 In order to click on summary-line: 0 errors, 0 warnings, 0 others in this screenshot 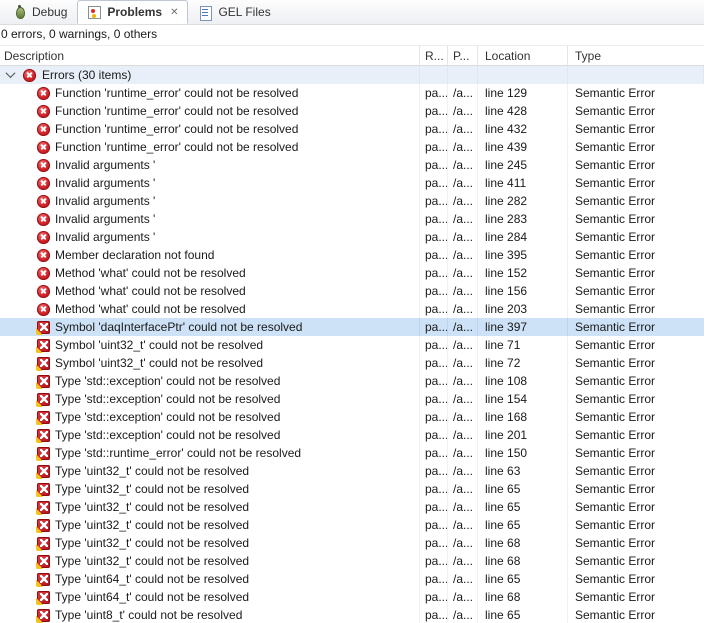, I will do `click(352, 35)`.